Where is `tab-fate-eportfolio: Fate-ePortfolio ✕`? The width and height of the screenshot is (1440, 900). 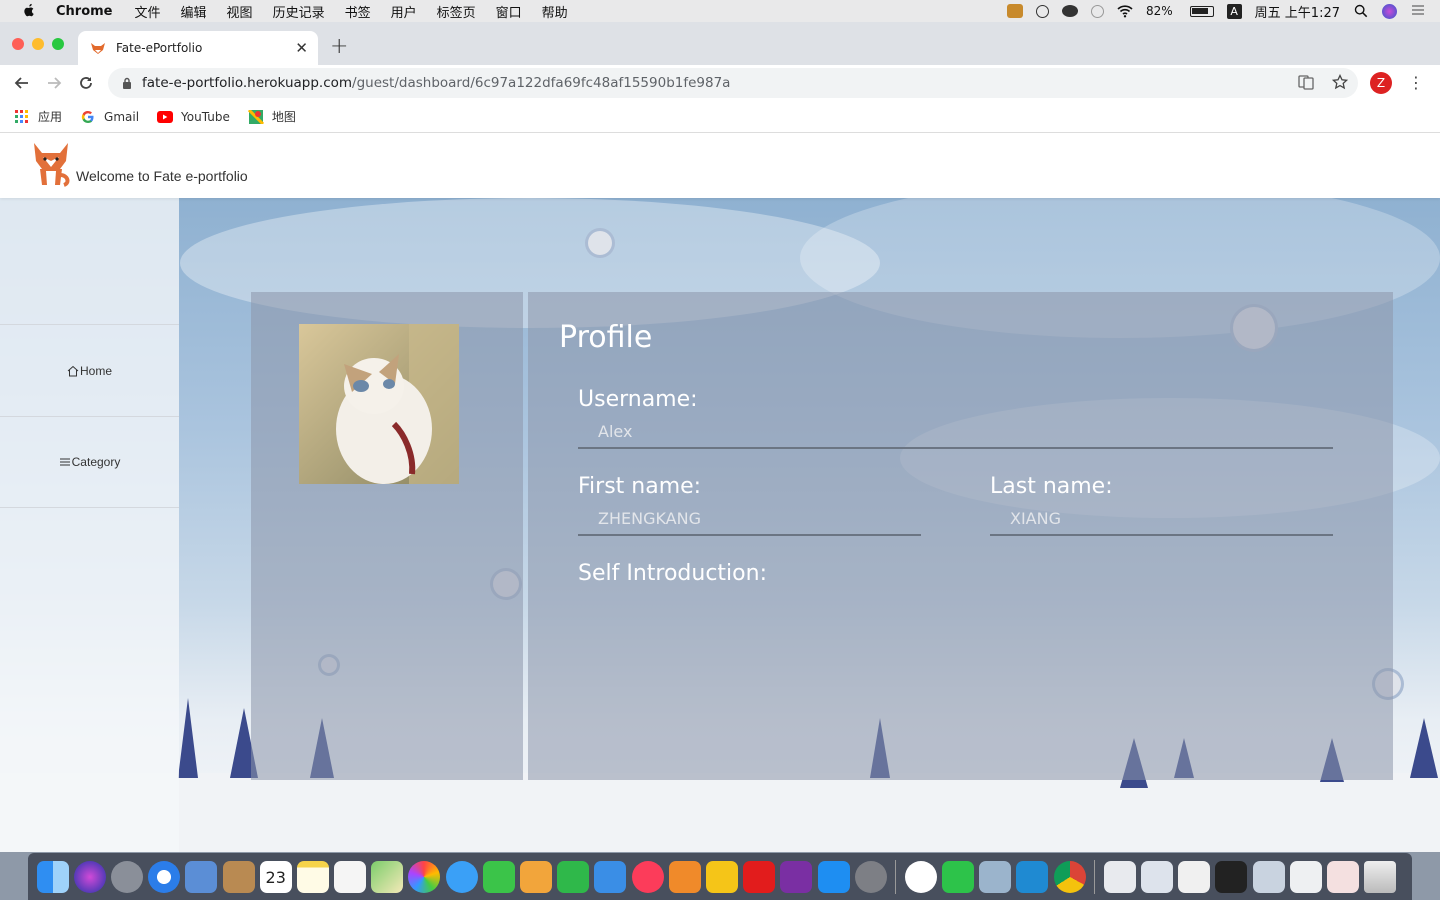 tab-fate-eportfolio: Fate-ePortfolio ✕ is located at coordinates (198, 48).